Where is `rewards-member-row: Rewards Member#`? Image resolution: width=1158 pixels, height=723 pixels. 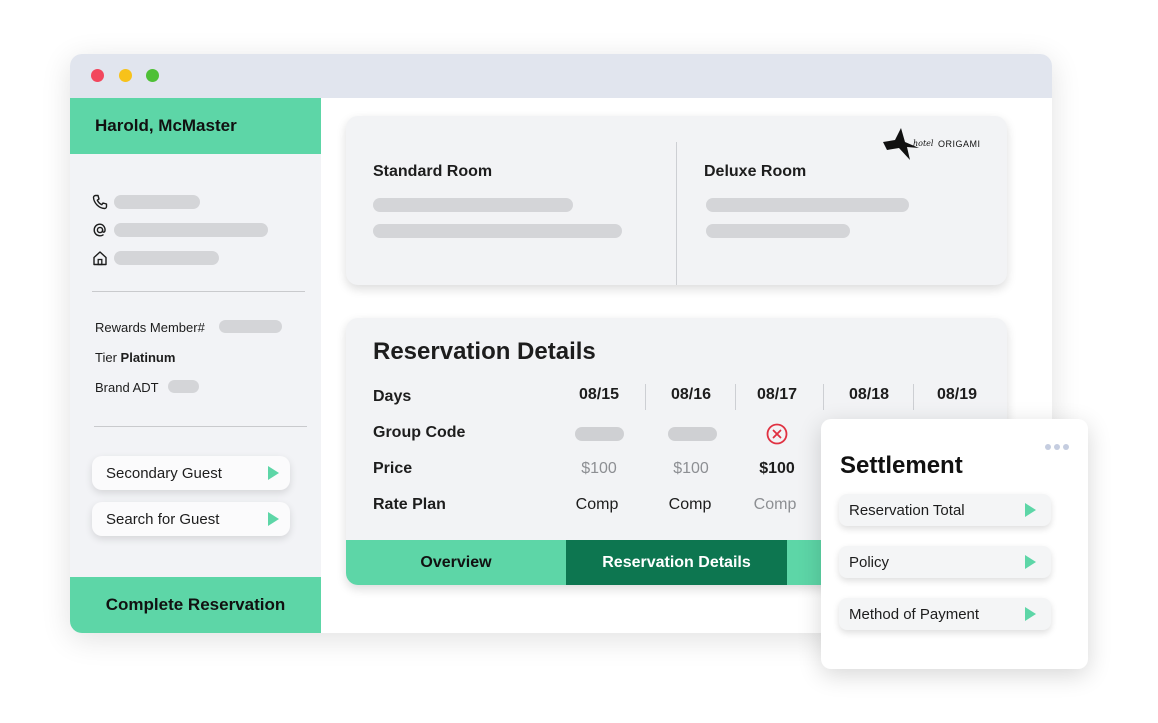 rewards-member-row: Rewards Member# is located at coordinates (150, 327).